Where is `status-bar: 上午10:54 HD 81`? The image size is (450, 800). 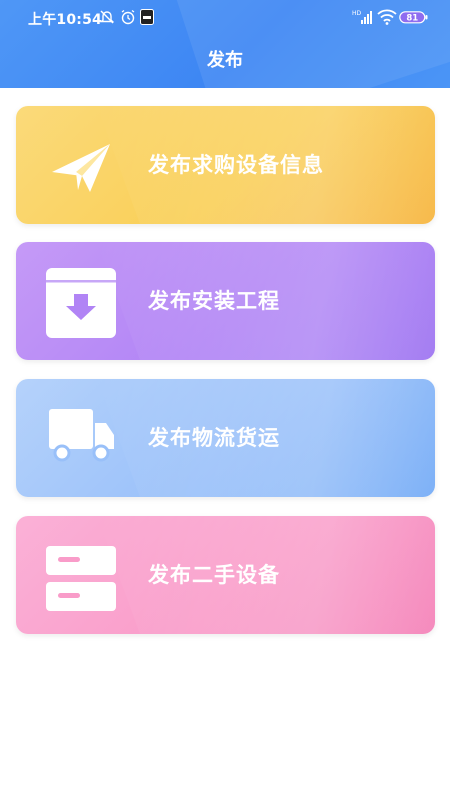
status-bar: 上午10:54 HD 81 is located at coordinates (225, 17).